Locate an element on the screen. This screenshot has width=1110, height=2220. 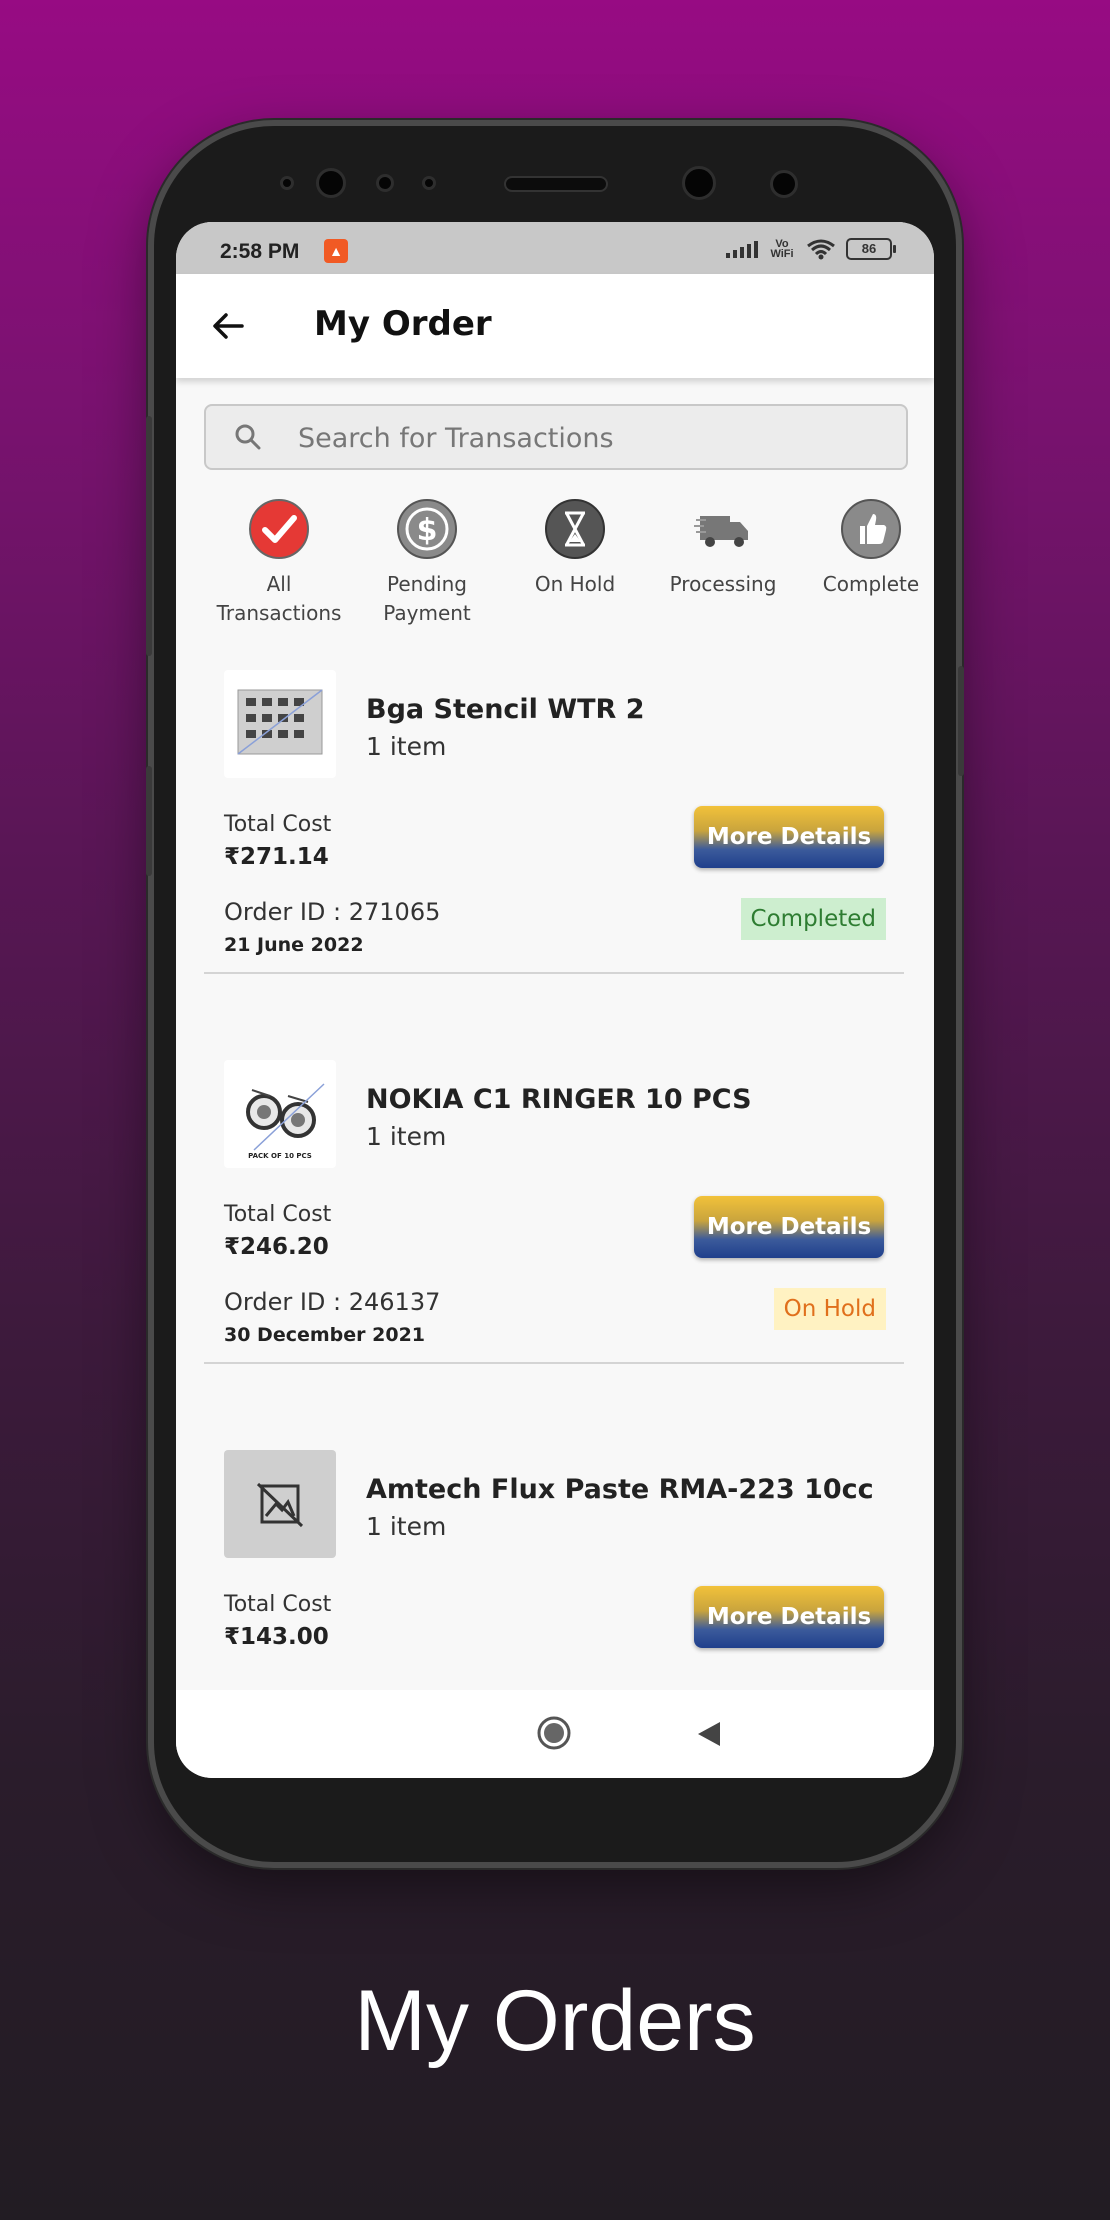
status-badge: Completed is located at coordinates (813, 919).